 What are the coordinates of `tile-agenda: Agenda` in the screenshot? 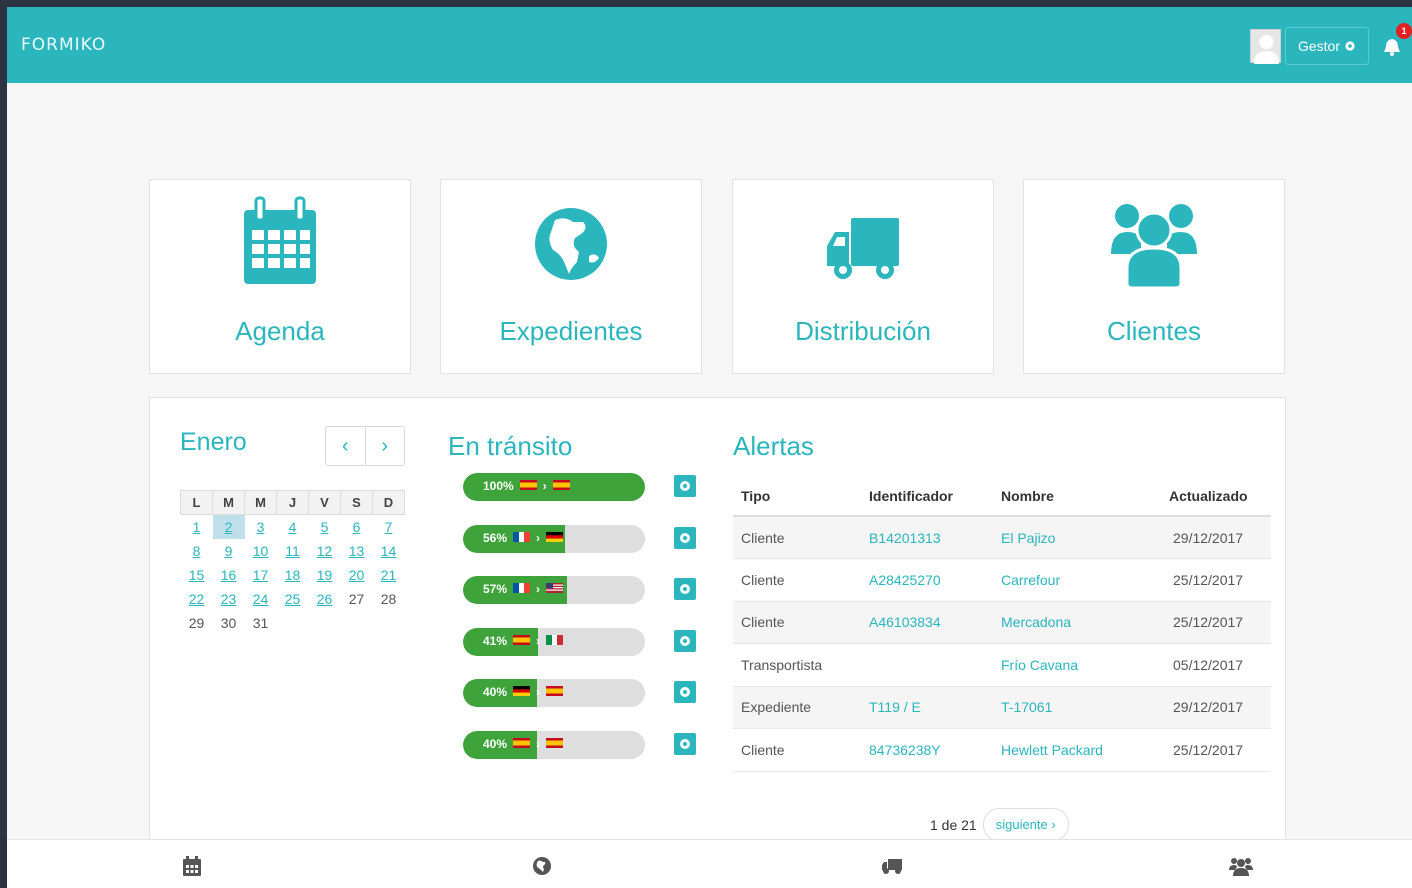 It's located at (280, 276).